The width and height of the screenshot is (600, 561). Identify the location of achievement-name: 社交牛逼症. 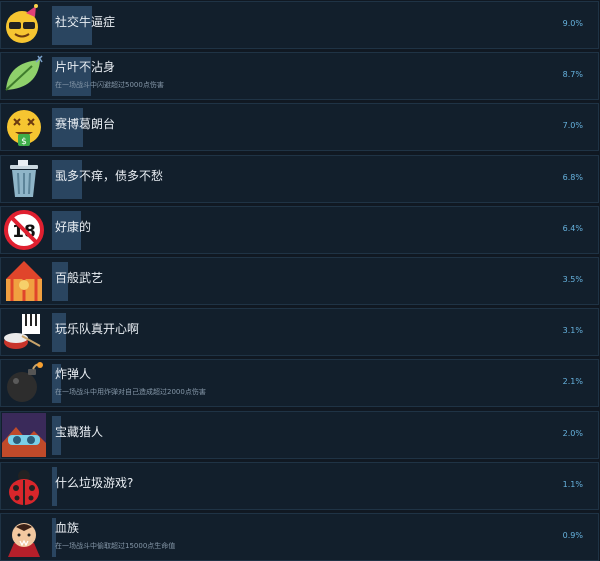
(85, 22).